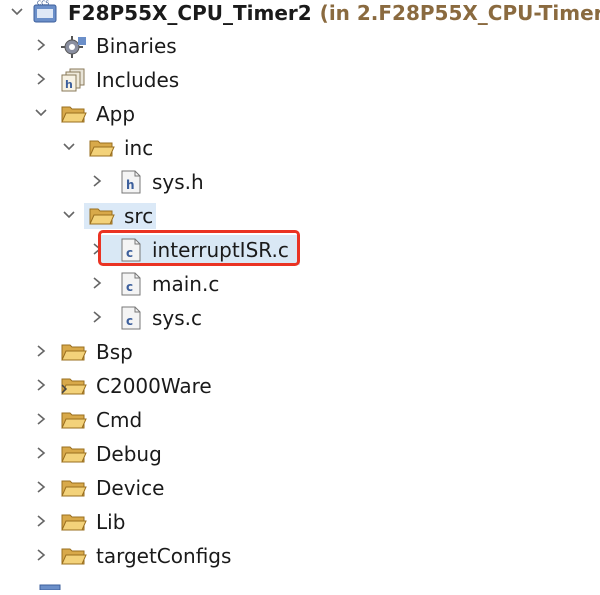 Image resolution: width=600 pixels, height=595 pixels. I want to click on ccs-project-icon, so click(51, 581).